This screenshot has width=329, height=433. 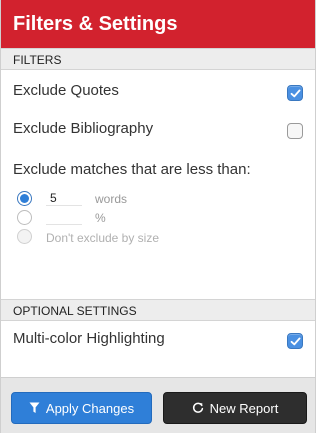 I want to click on optional-settings-section-header: OPTIONAL SETTINGS, so click(x=158, y=310).